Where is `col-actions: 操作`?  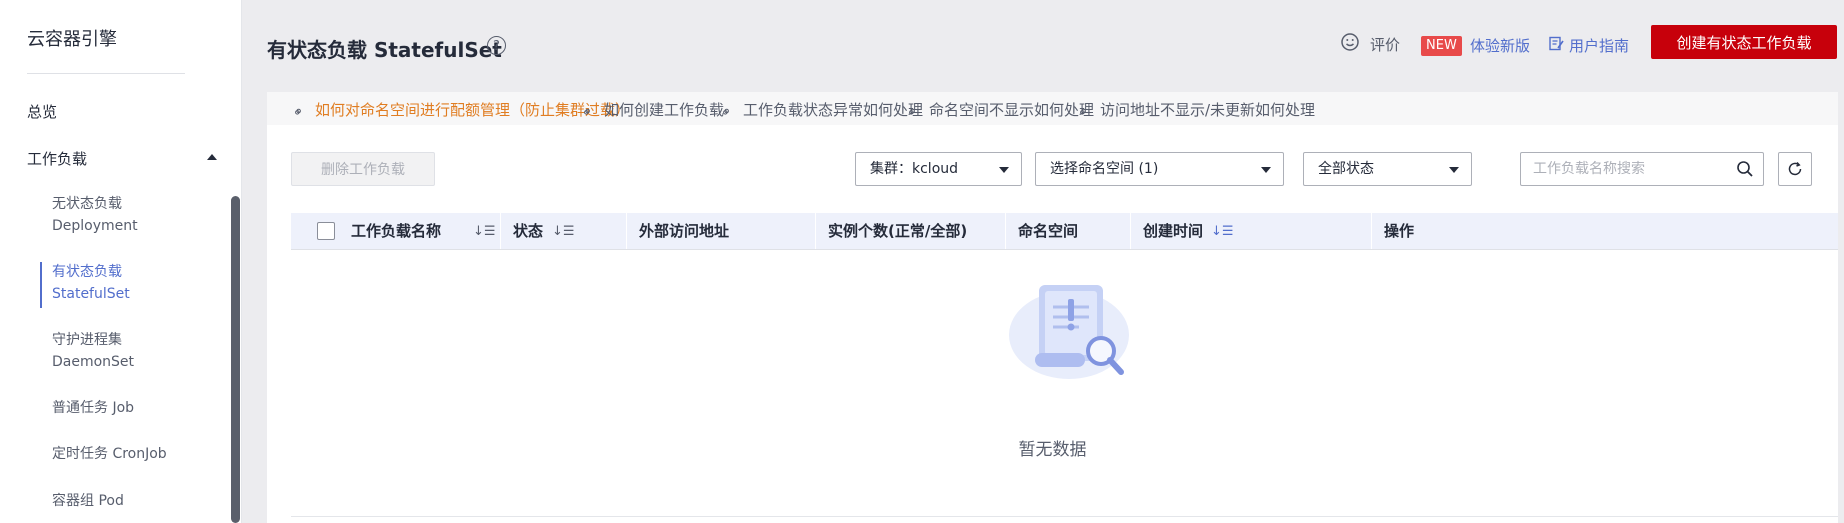
col-actions: 操作 is located at coordinates (1399, 231).